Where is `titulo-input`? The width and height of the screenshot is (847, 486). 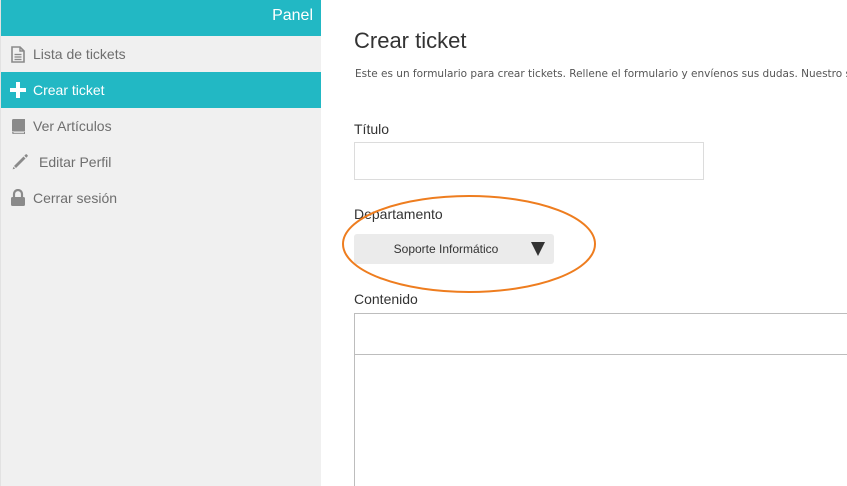 titulo-input is located at coordinates (529, 161).